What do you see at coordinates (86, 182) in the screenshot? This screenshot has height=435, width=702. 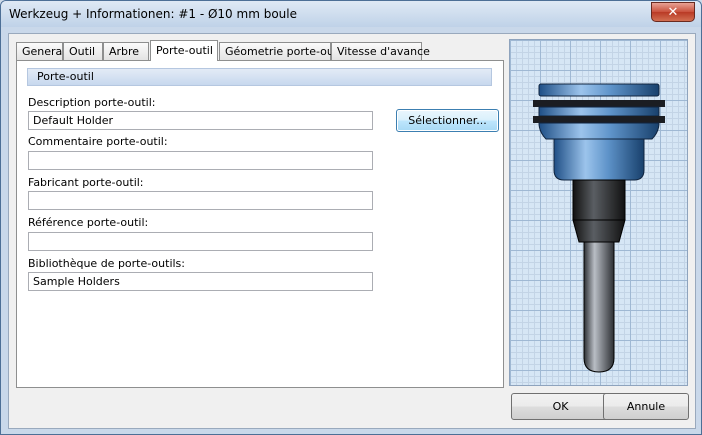 I see `manufacturer-label: Fabricant porte-outil:` at bounding box center [86, 182].